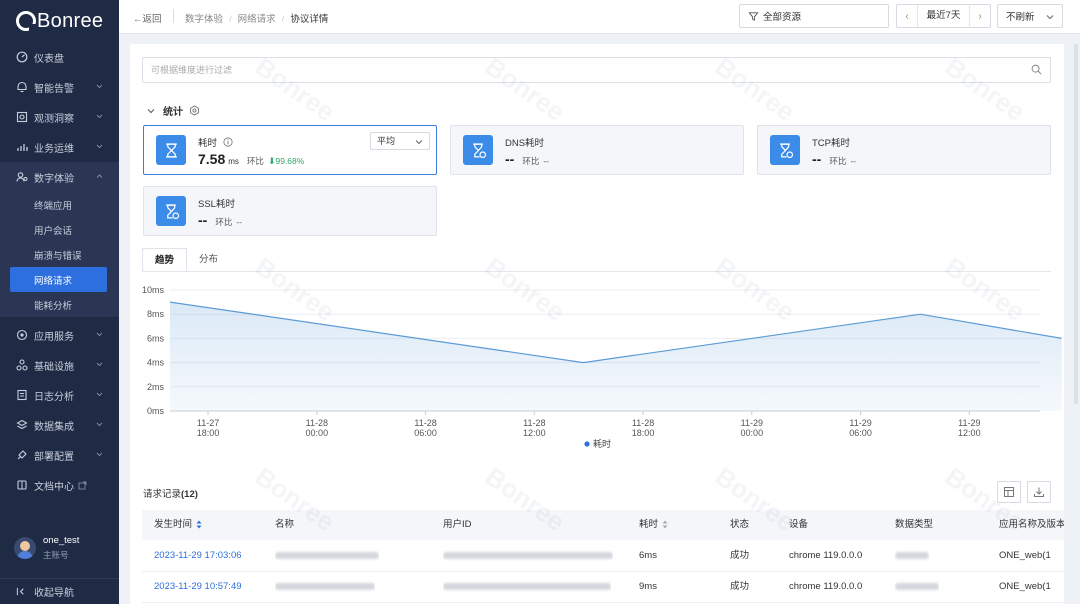 This screenshot has width=1080, height=604. What do you see at coordinates (22, 455) in the screenshot?
I see `deploy-icon` at bounding box center [22, 455].